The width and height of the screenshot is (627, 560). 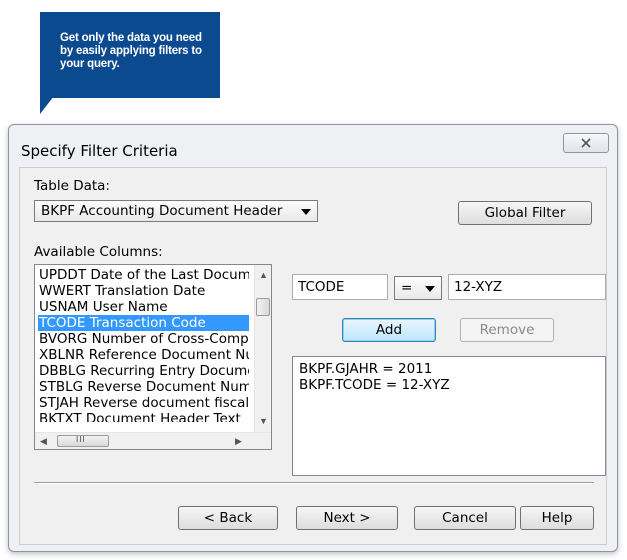 I want to click on scroll-left-icon: ◀, so click(x=43, y=441).